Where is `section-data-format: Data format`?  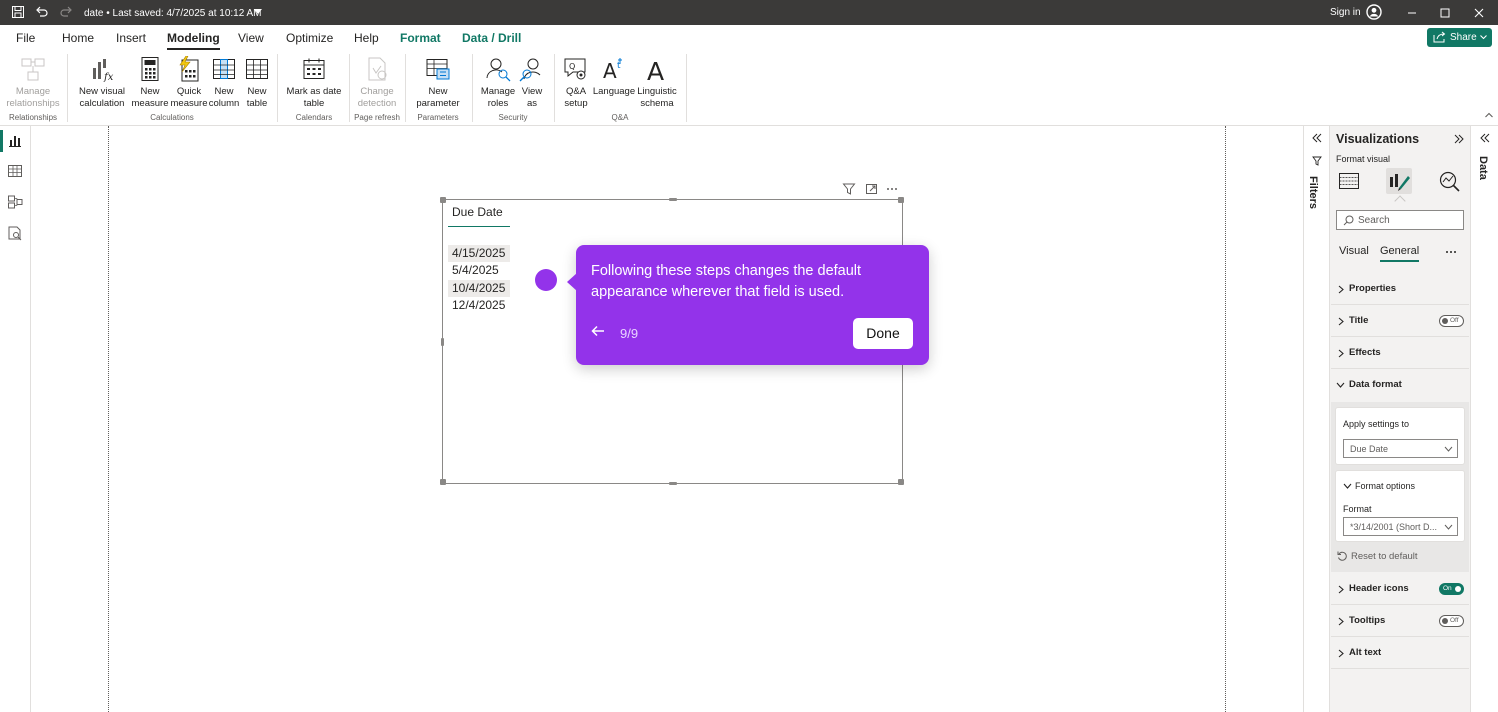 section-data-format: Data format is located at coordinates (1400, 385).